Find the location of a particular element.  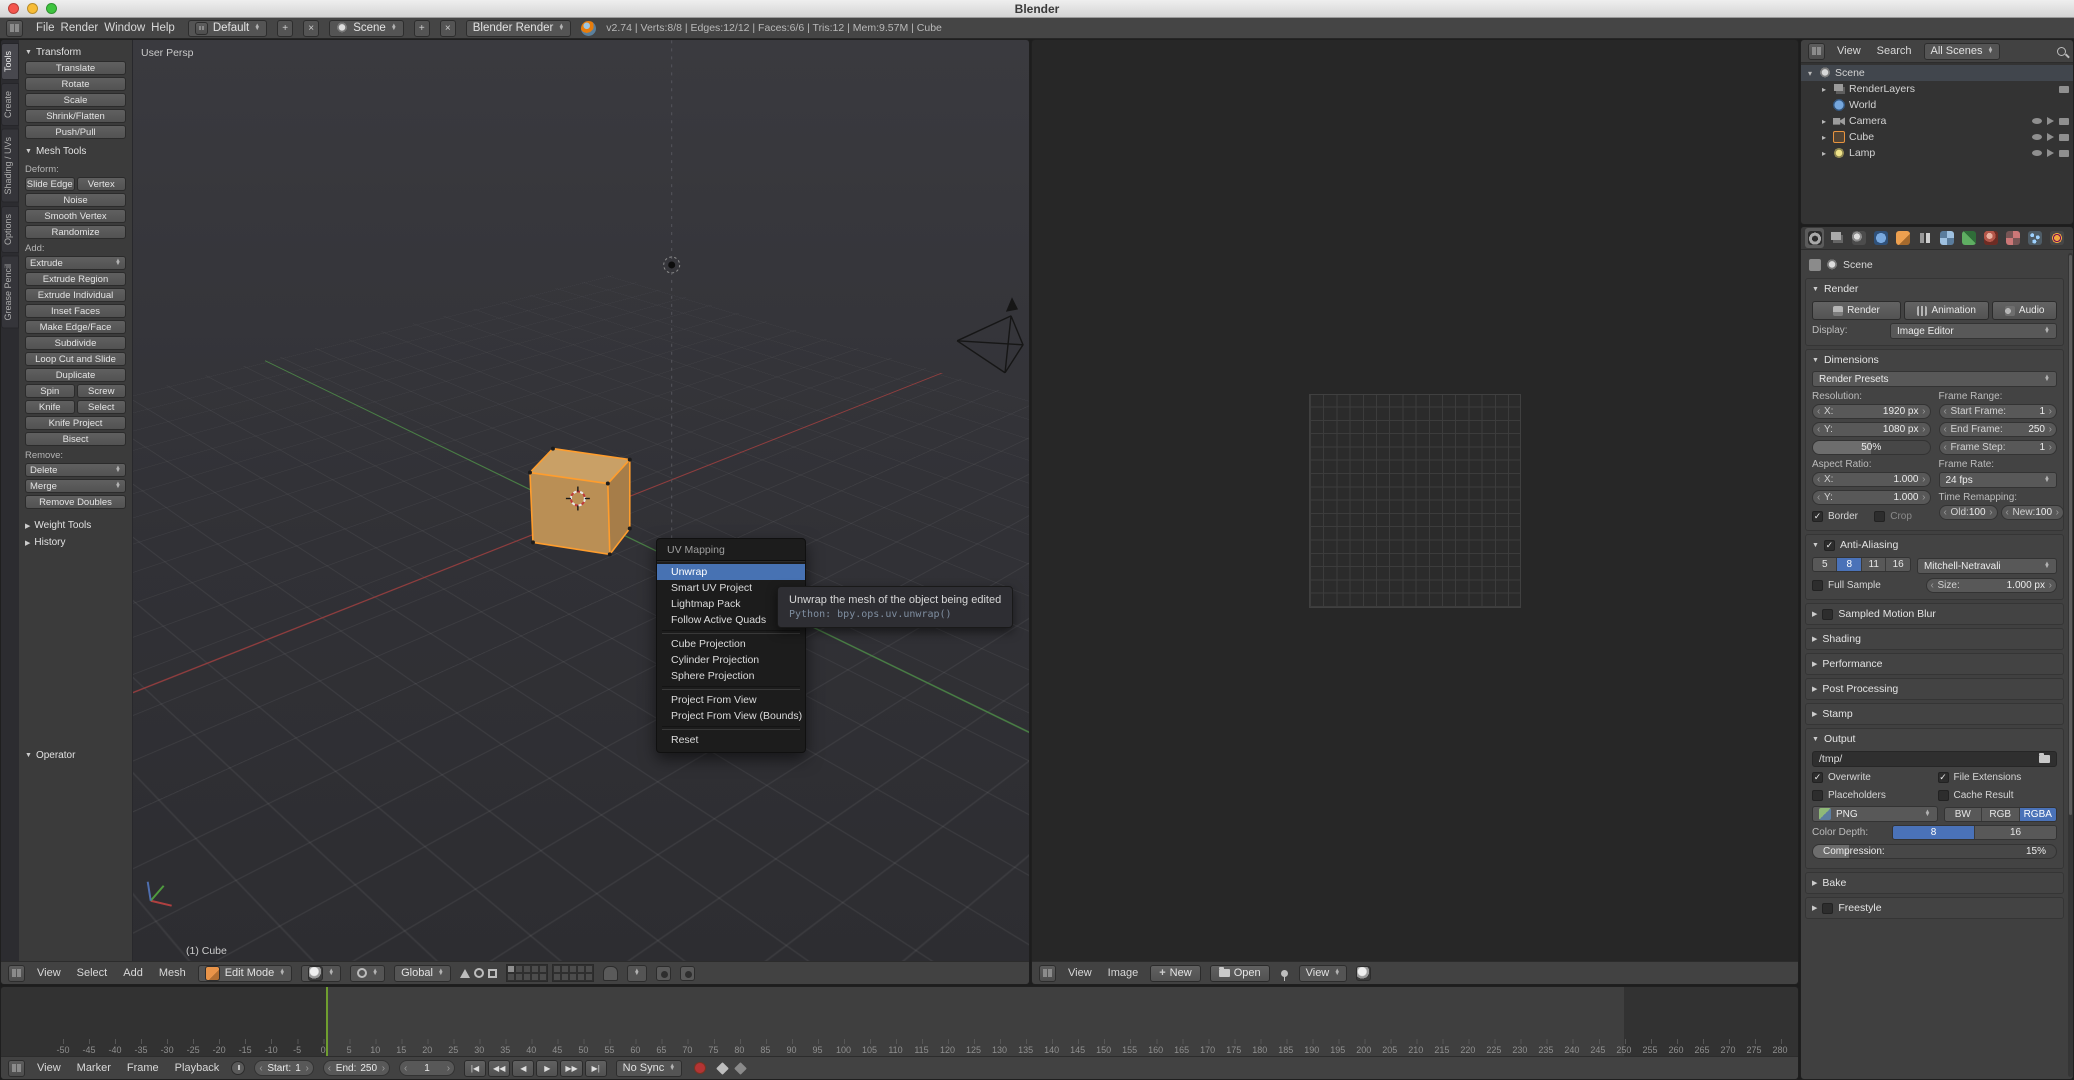

add-layout-button: + is located at coordinates (285, 28).